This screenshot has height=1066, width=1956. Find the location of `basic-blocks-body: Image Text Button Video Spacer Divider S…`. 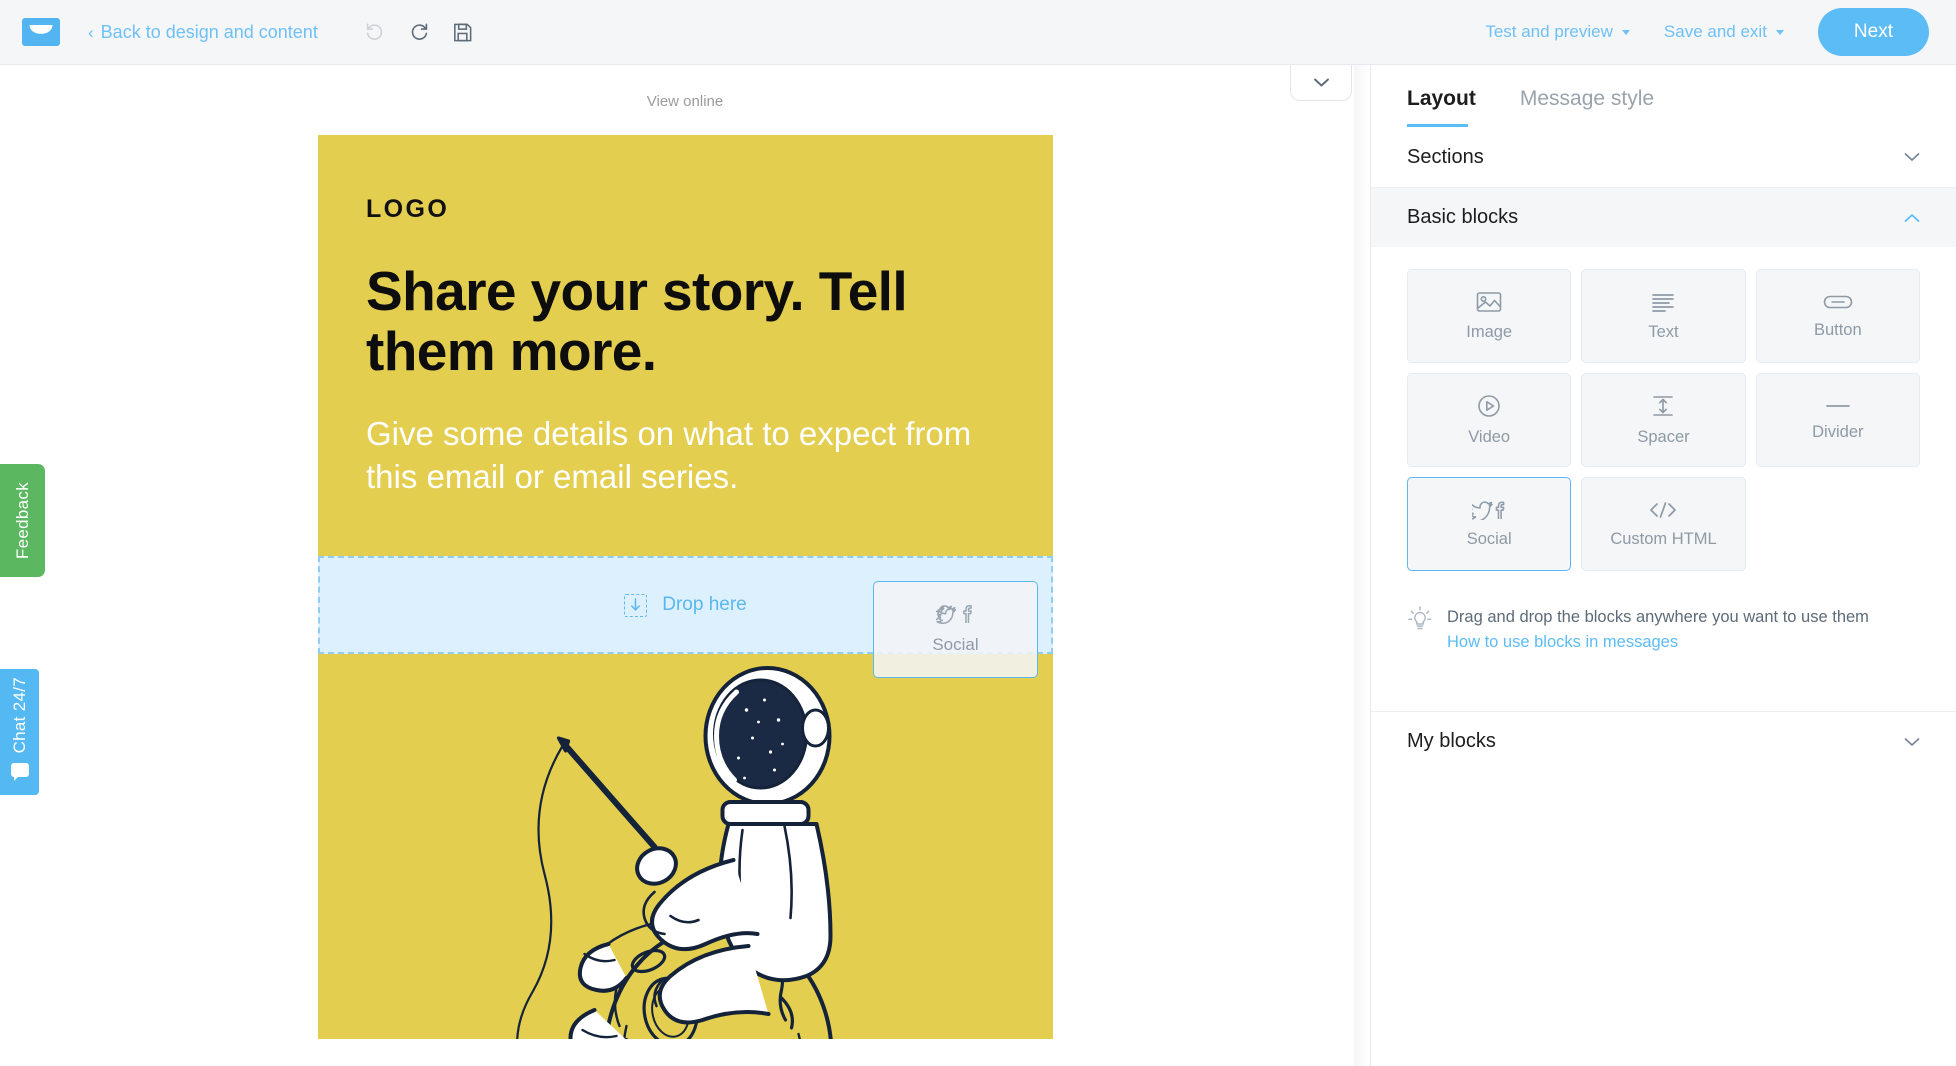

basic-blocks-body: Image Text Button Video Spacer Divider S… is located at coordinates (1663, 479).